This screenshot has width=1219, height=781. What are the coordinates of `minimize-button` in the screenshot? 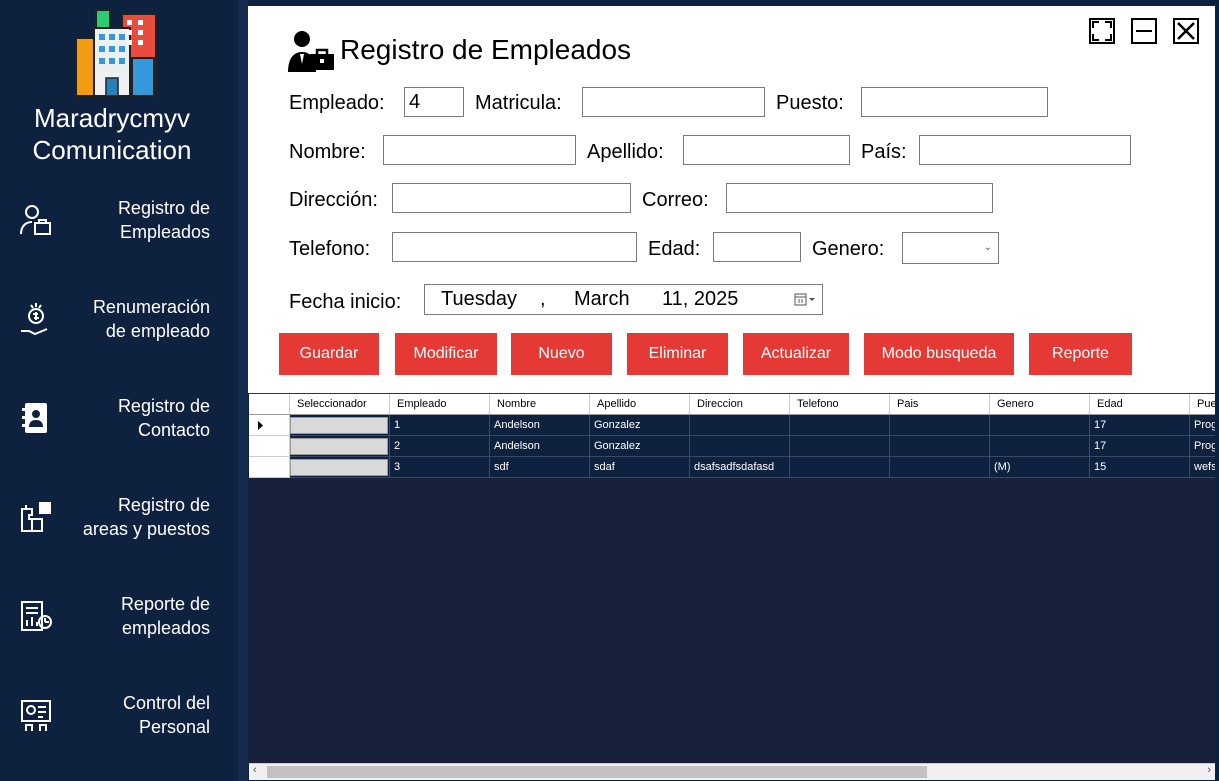 It's located at (1144, 31).